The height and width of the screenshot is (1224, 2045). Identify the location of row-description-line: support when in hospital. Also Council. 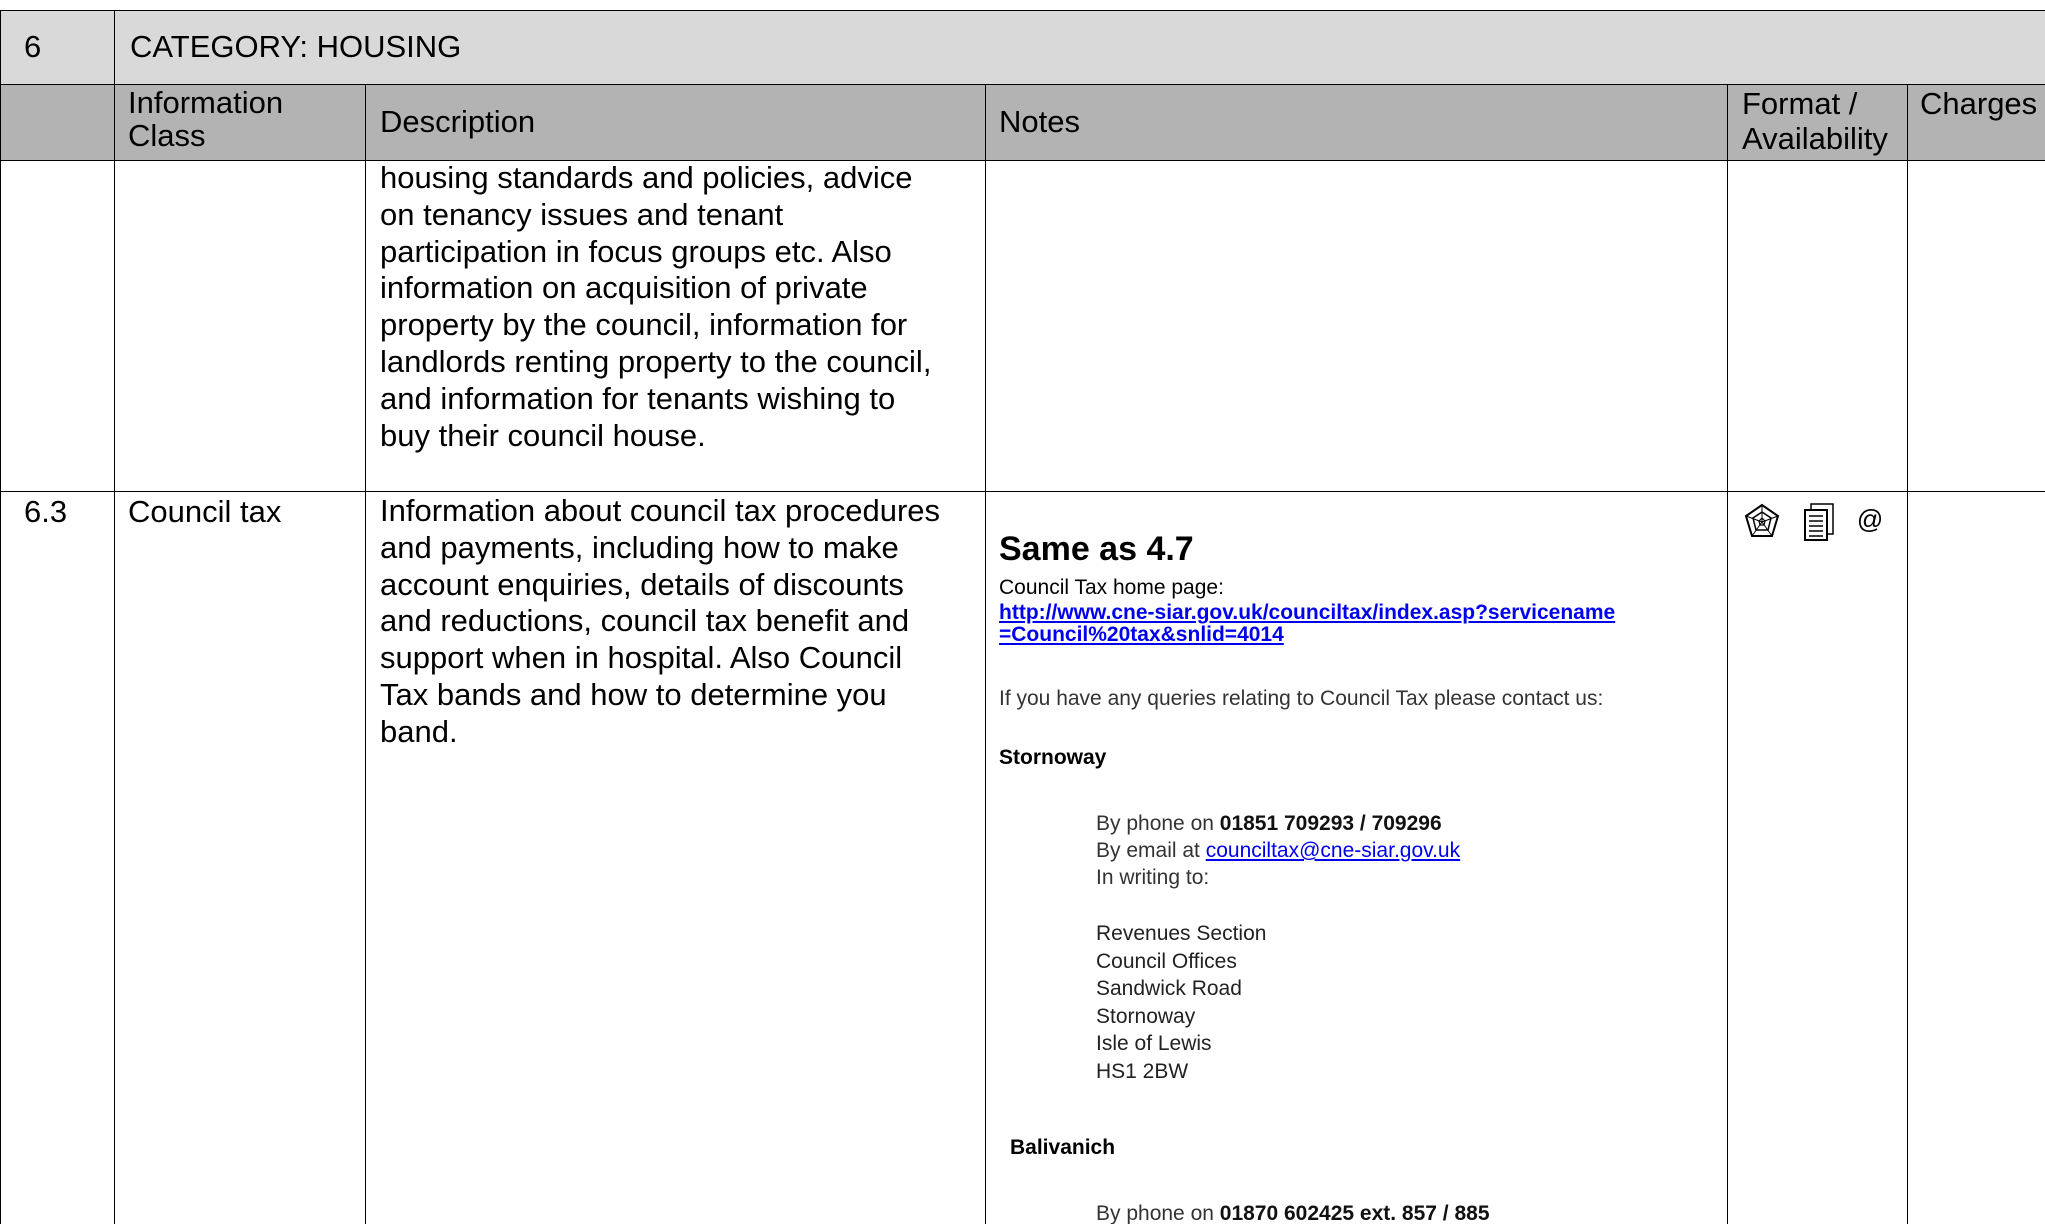
(641, 658).